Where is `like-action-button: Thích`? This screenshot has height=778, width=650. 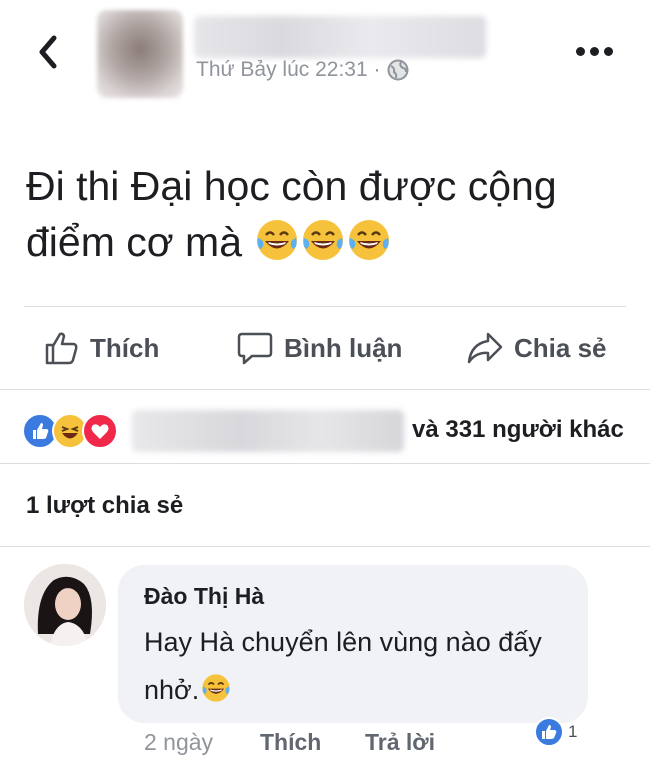
like-action-button: Thích is located at coordinates (101, 348).